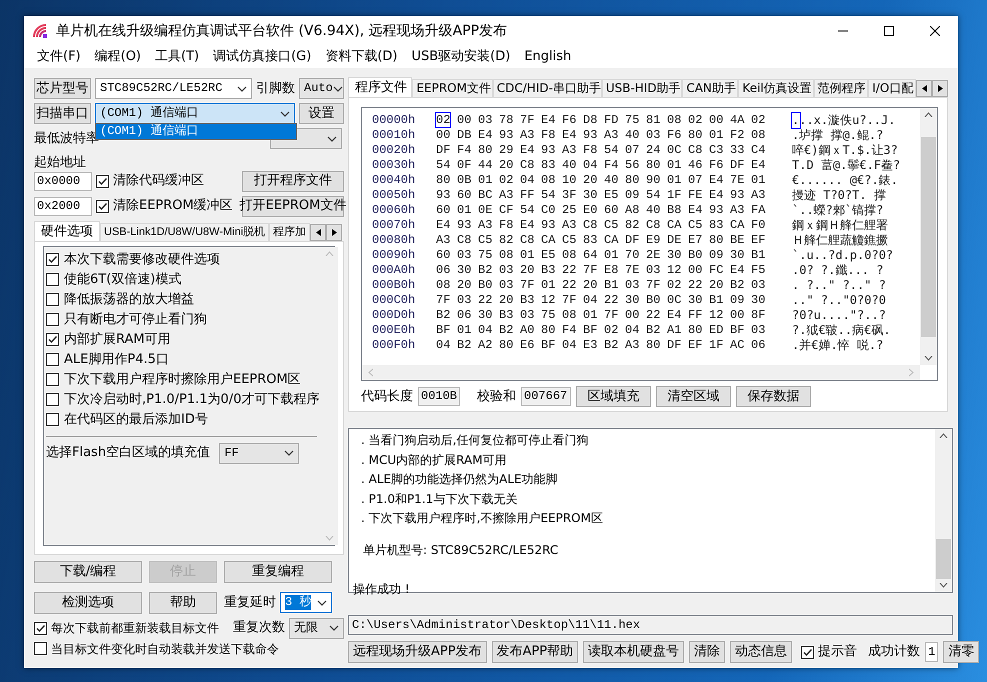 The height and width of the screenshot is (682, 987). I want to click on hex-byte: 09, so click(737, 300).